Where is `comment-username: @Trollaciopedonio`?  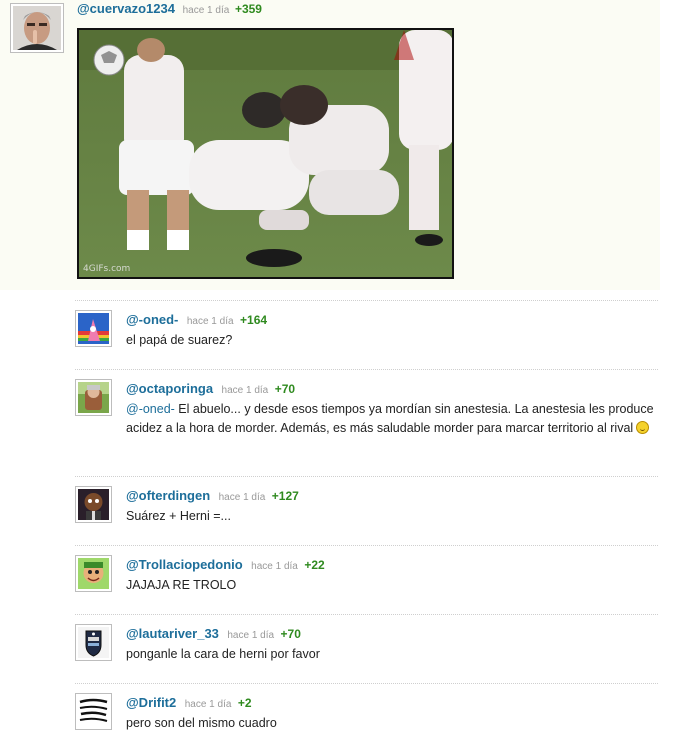
comment-username: @Trollaciopedonio is located at coordinates (184, 564).